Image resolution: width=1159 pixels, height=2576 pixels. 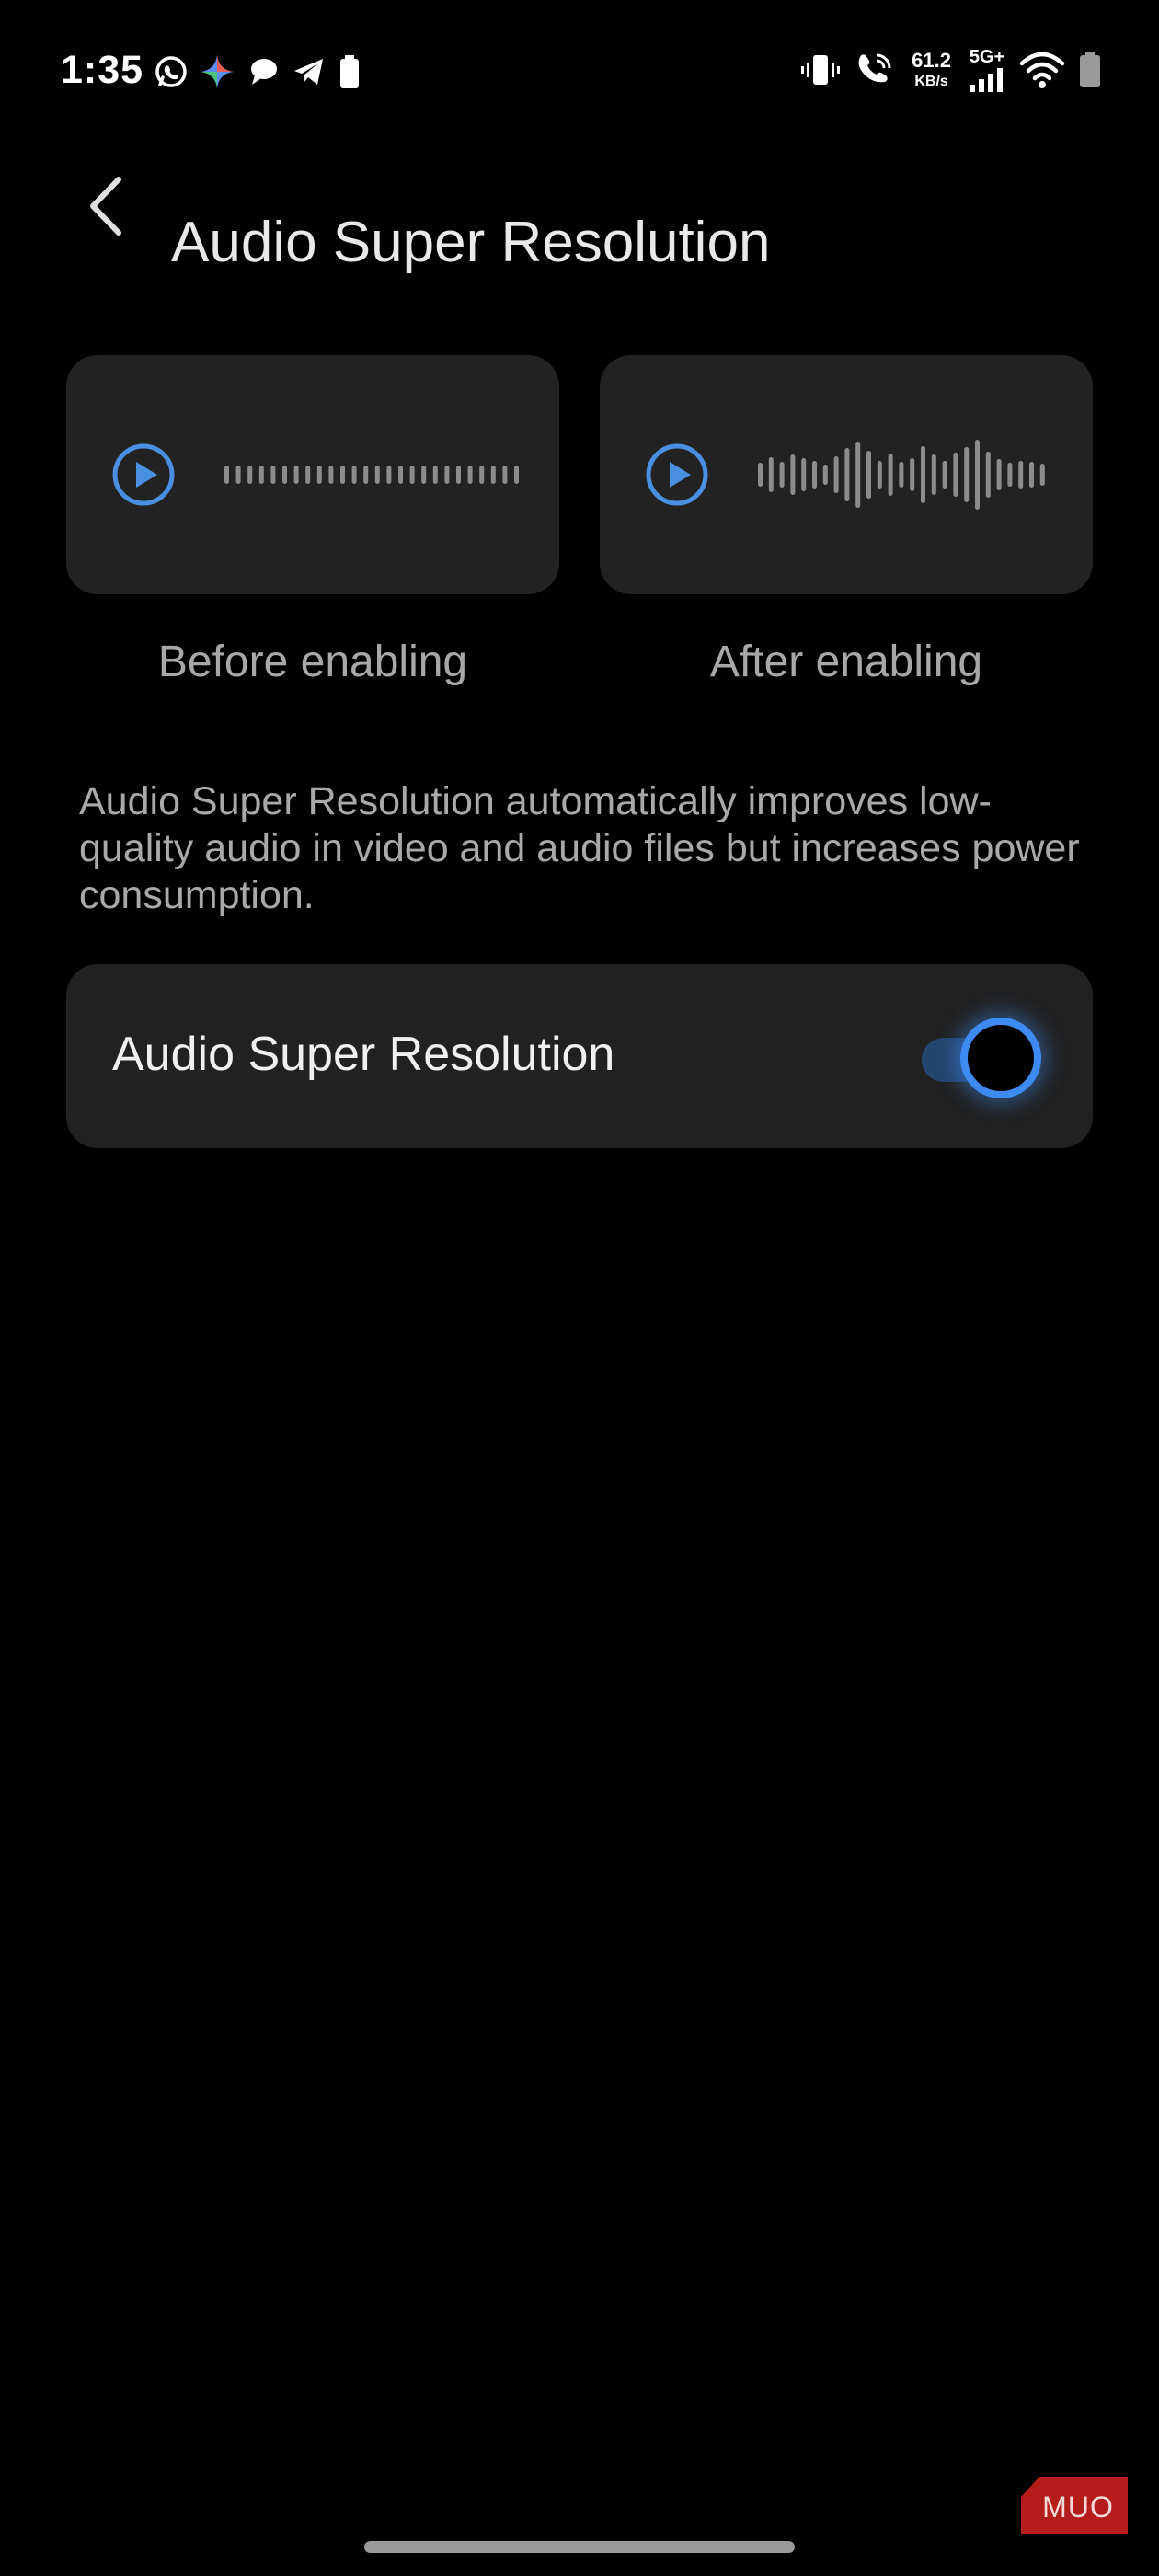 What do you see at coordinates (874, 68) in the screenshot?
I see `wifi-calling-icon` at bounding box center [874, 68].